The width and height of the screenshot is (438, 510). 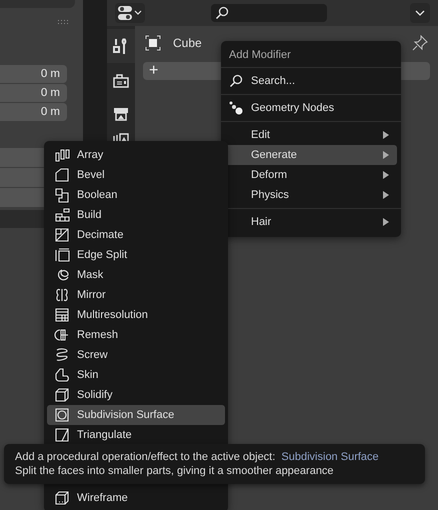 What do you see at coordinates (62, 195) in the screenshot?
I see `overlapping-squares-icon` at bounding box center [62, 195].